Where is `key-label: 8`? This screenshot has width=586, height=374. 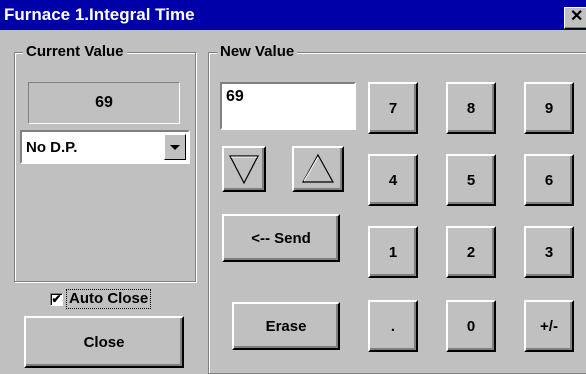
key-label: 8 is located at coordinates (471, 108).